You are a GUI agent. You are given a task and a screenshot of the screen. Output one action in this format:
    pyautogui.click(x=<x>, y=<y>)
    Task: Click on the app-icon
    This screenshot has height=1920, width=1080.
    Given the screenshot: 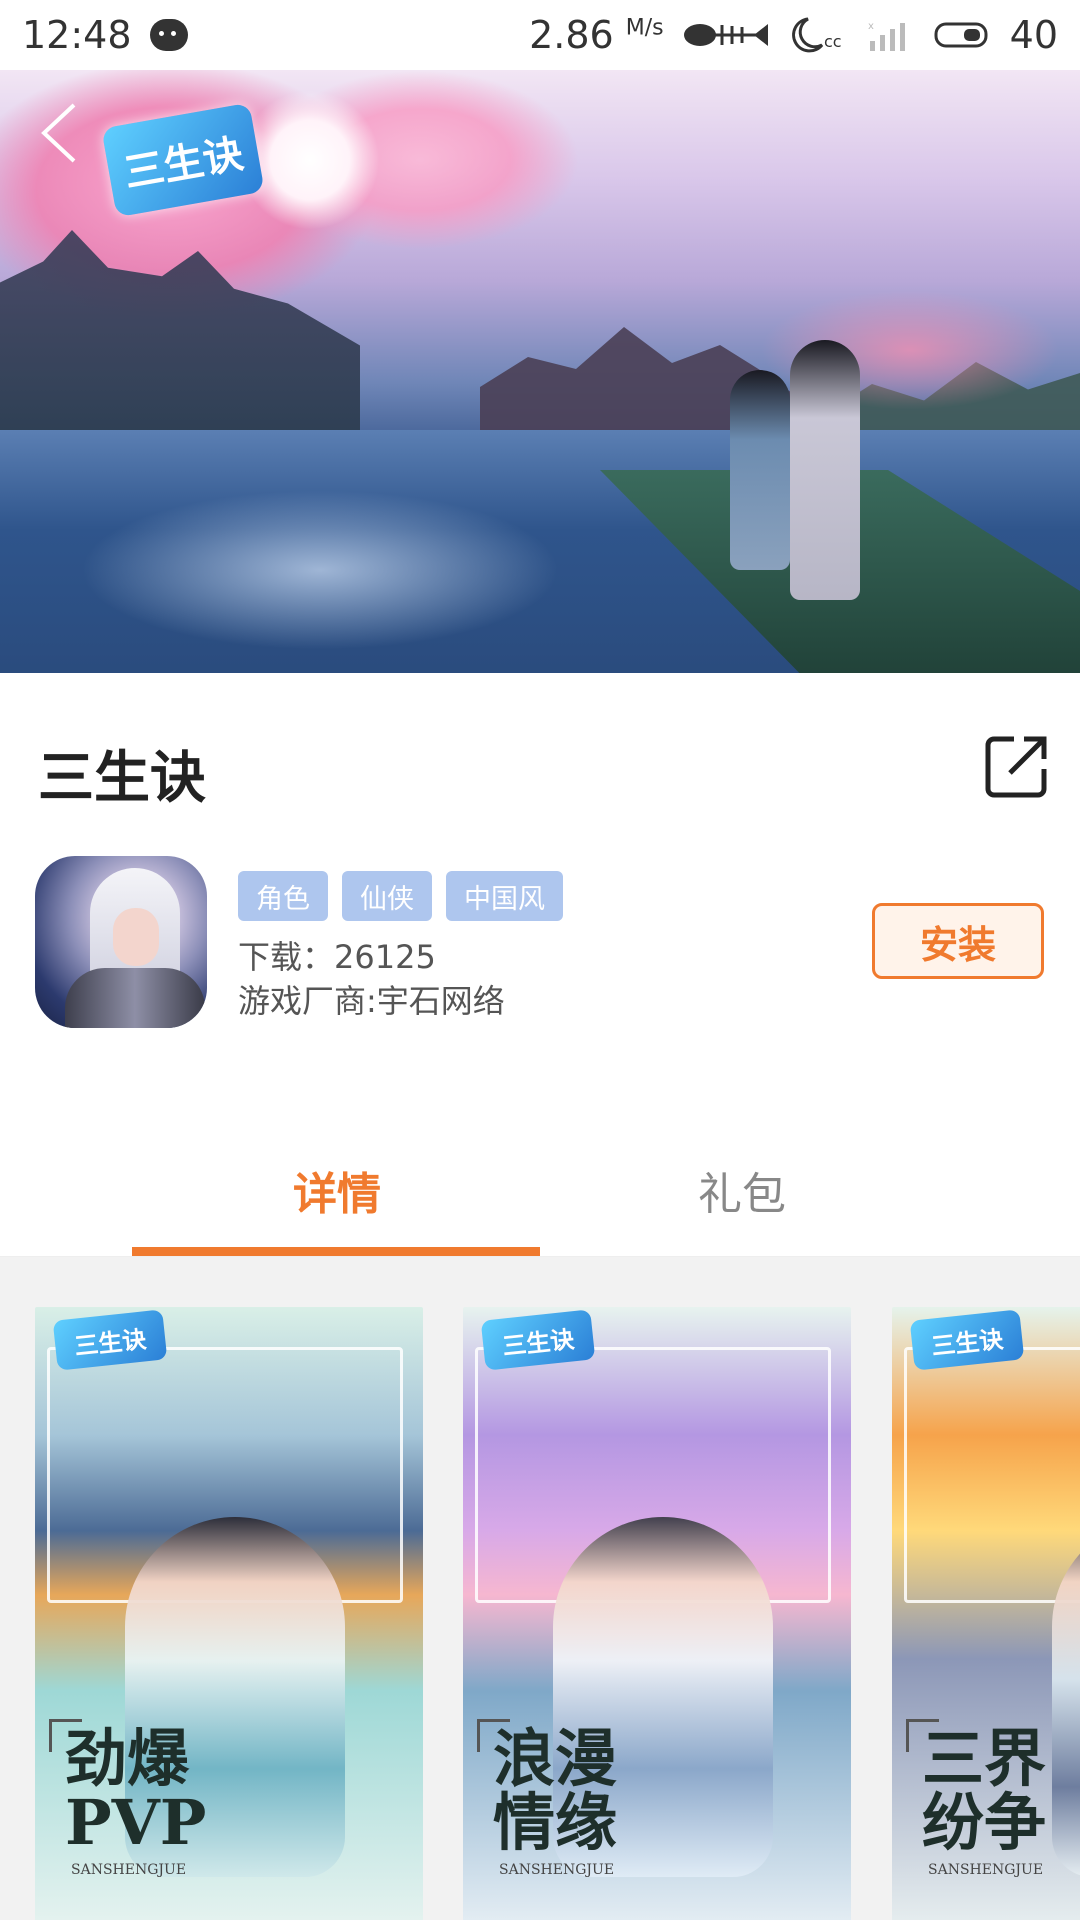 What is the action you would take?
    pyautogui.click(x=121, y=942)
    